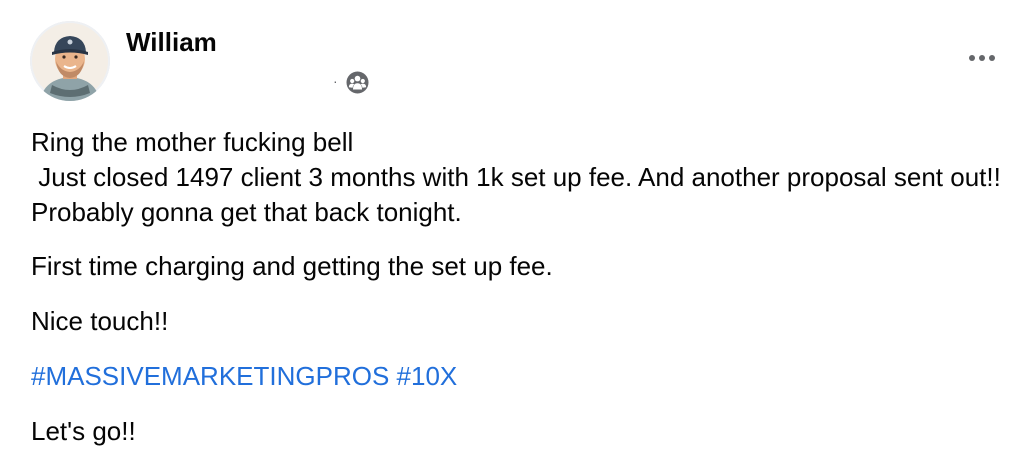  Describe the element at coordinates (427, 376) in the screenshot. I see `hashtag-link-10x: #10X` at that location.